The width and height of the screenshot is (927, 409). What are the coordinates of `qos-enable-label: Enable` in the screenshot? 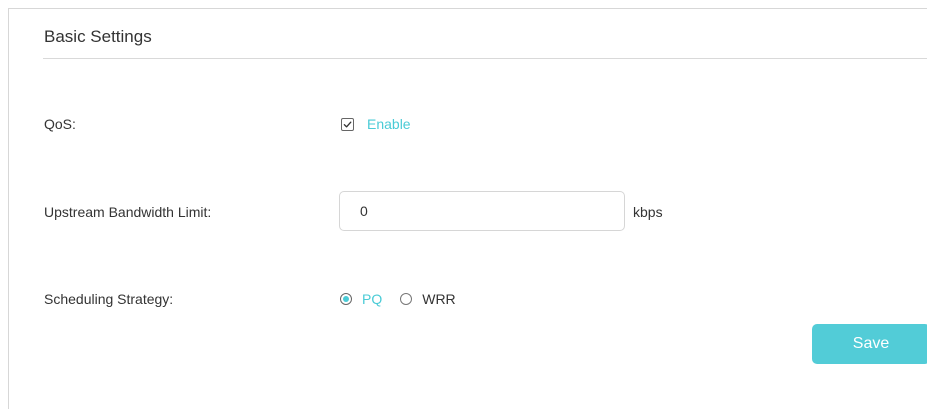 It's located at (389, 124).